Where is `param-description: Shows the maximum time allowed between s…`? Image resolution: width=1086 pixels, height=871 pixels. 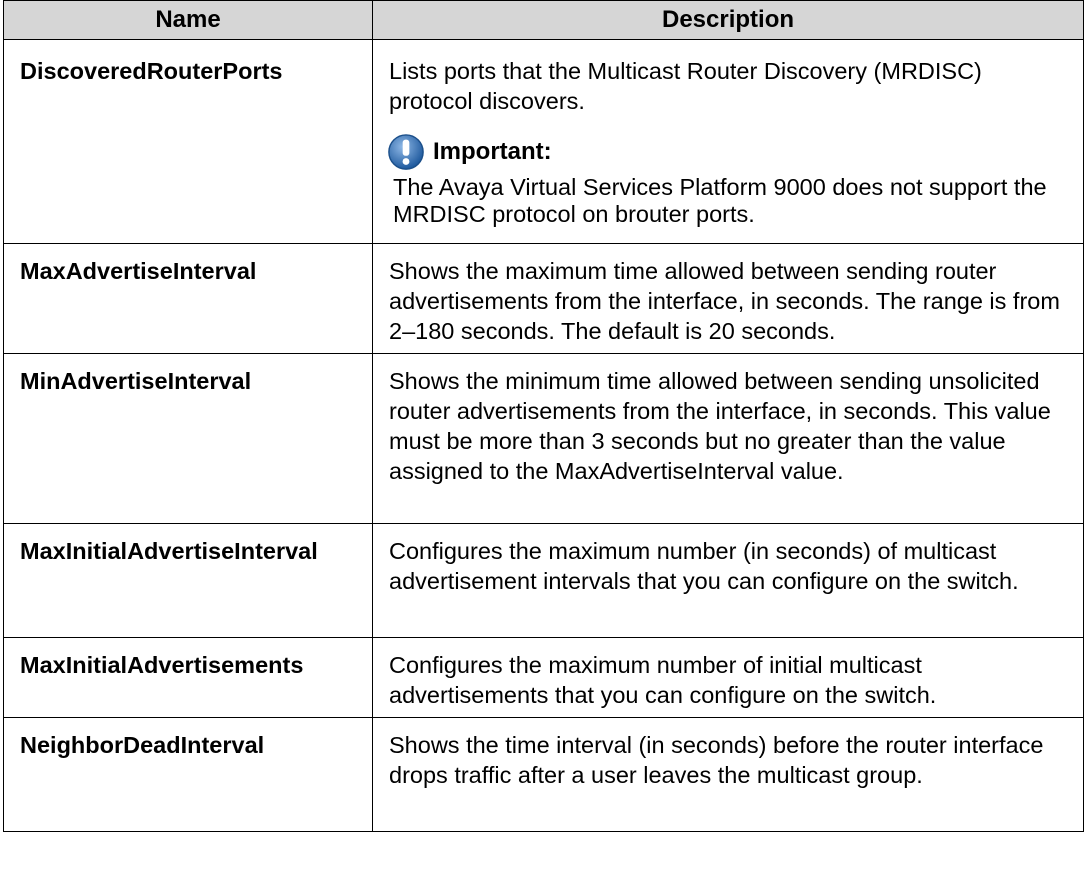
param-description: Shows the maximum time allowed between s… is located at coordinates (728, 298).